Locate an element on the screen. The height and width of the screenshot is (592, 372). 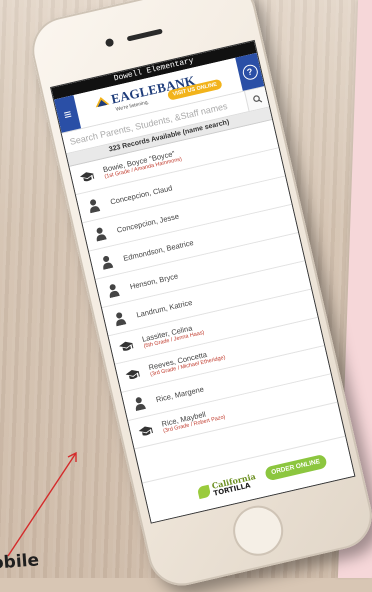
search-button is located at coordinates (256, 99).